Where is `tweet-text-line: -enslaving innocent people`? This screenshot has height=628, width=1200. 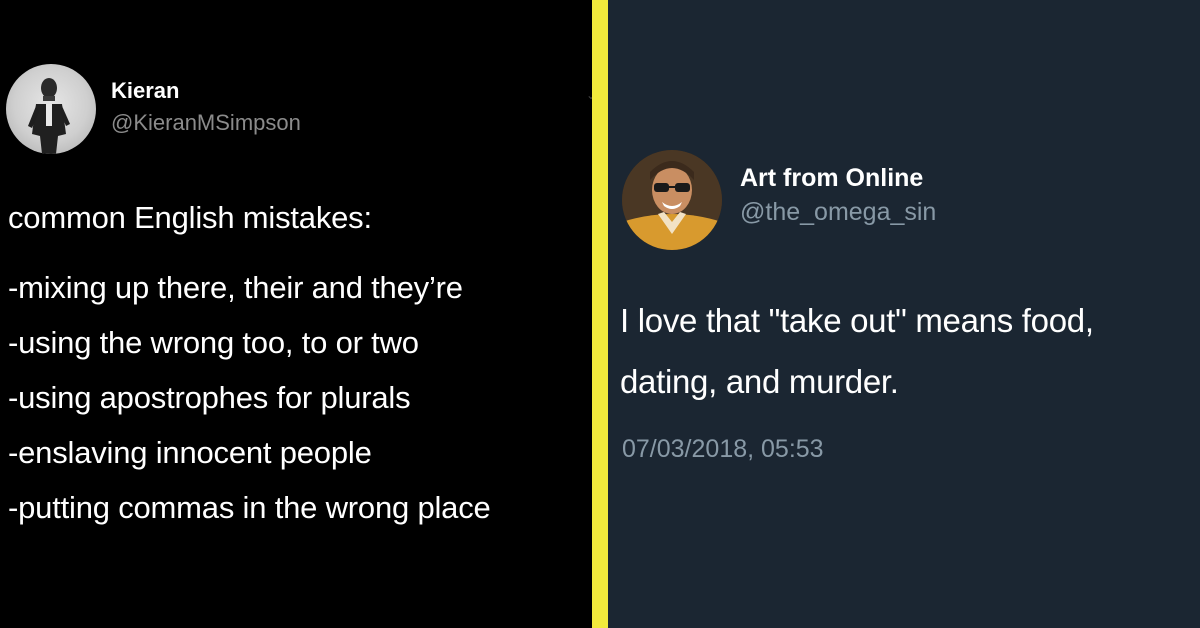
tweet-text-line: -enslaving innocent people is located at coordinates (190, 452).